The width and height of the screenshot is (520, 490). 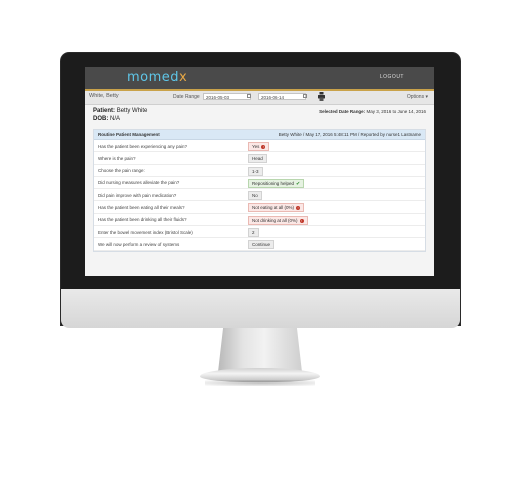 I want to click on answer-text: Head, so click(x=257, y=159).